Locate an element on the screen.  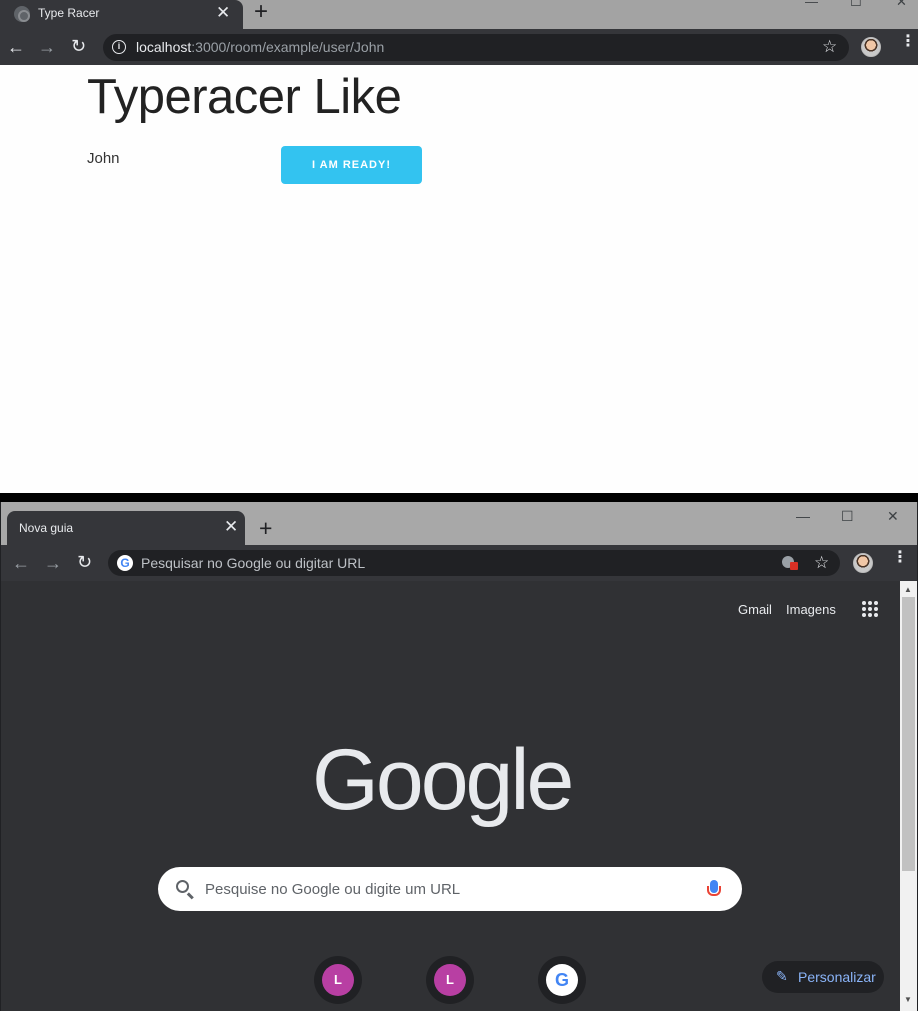
page-title: Typeracer Like is located at coordinates (244, 97).